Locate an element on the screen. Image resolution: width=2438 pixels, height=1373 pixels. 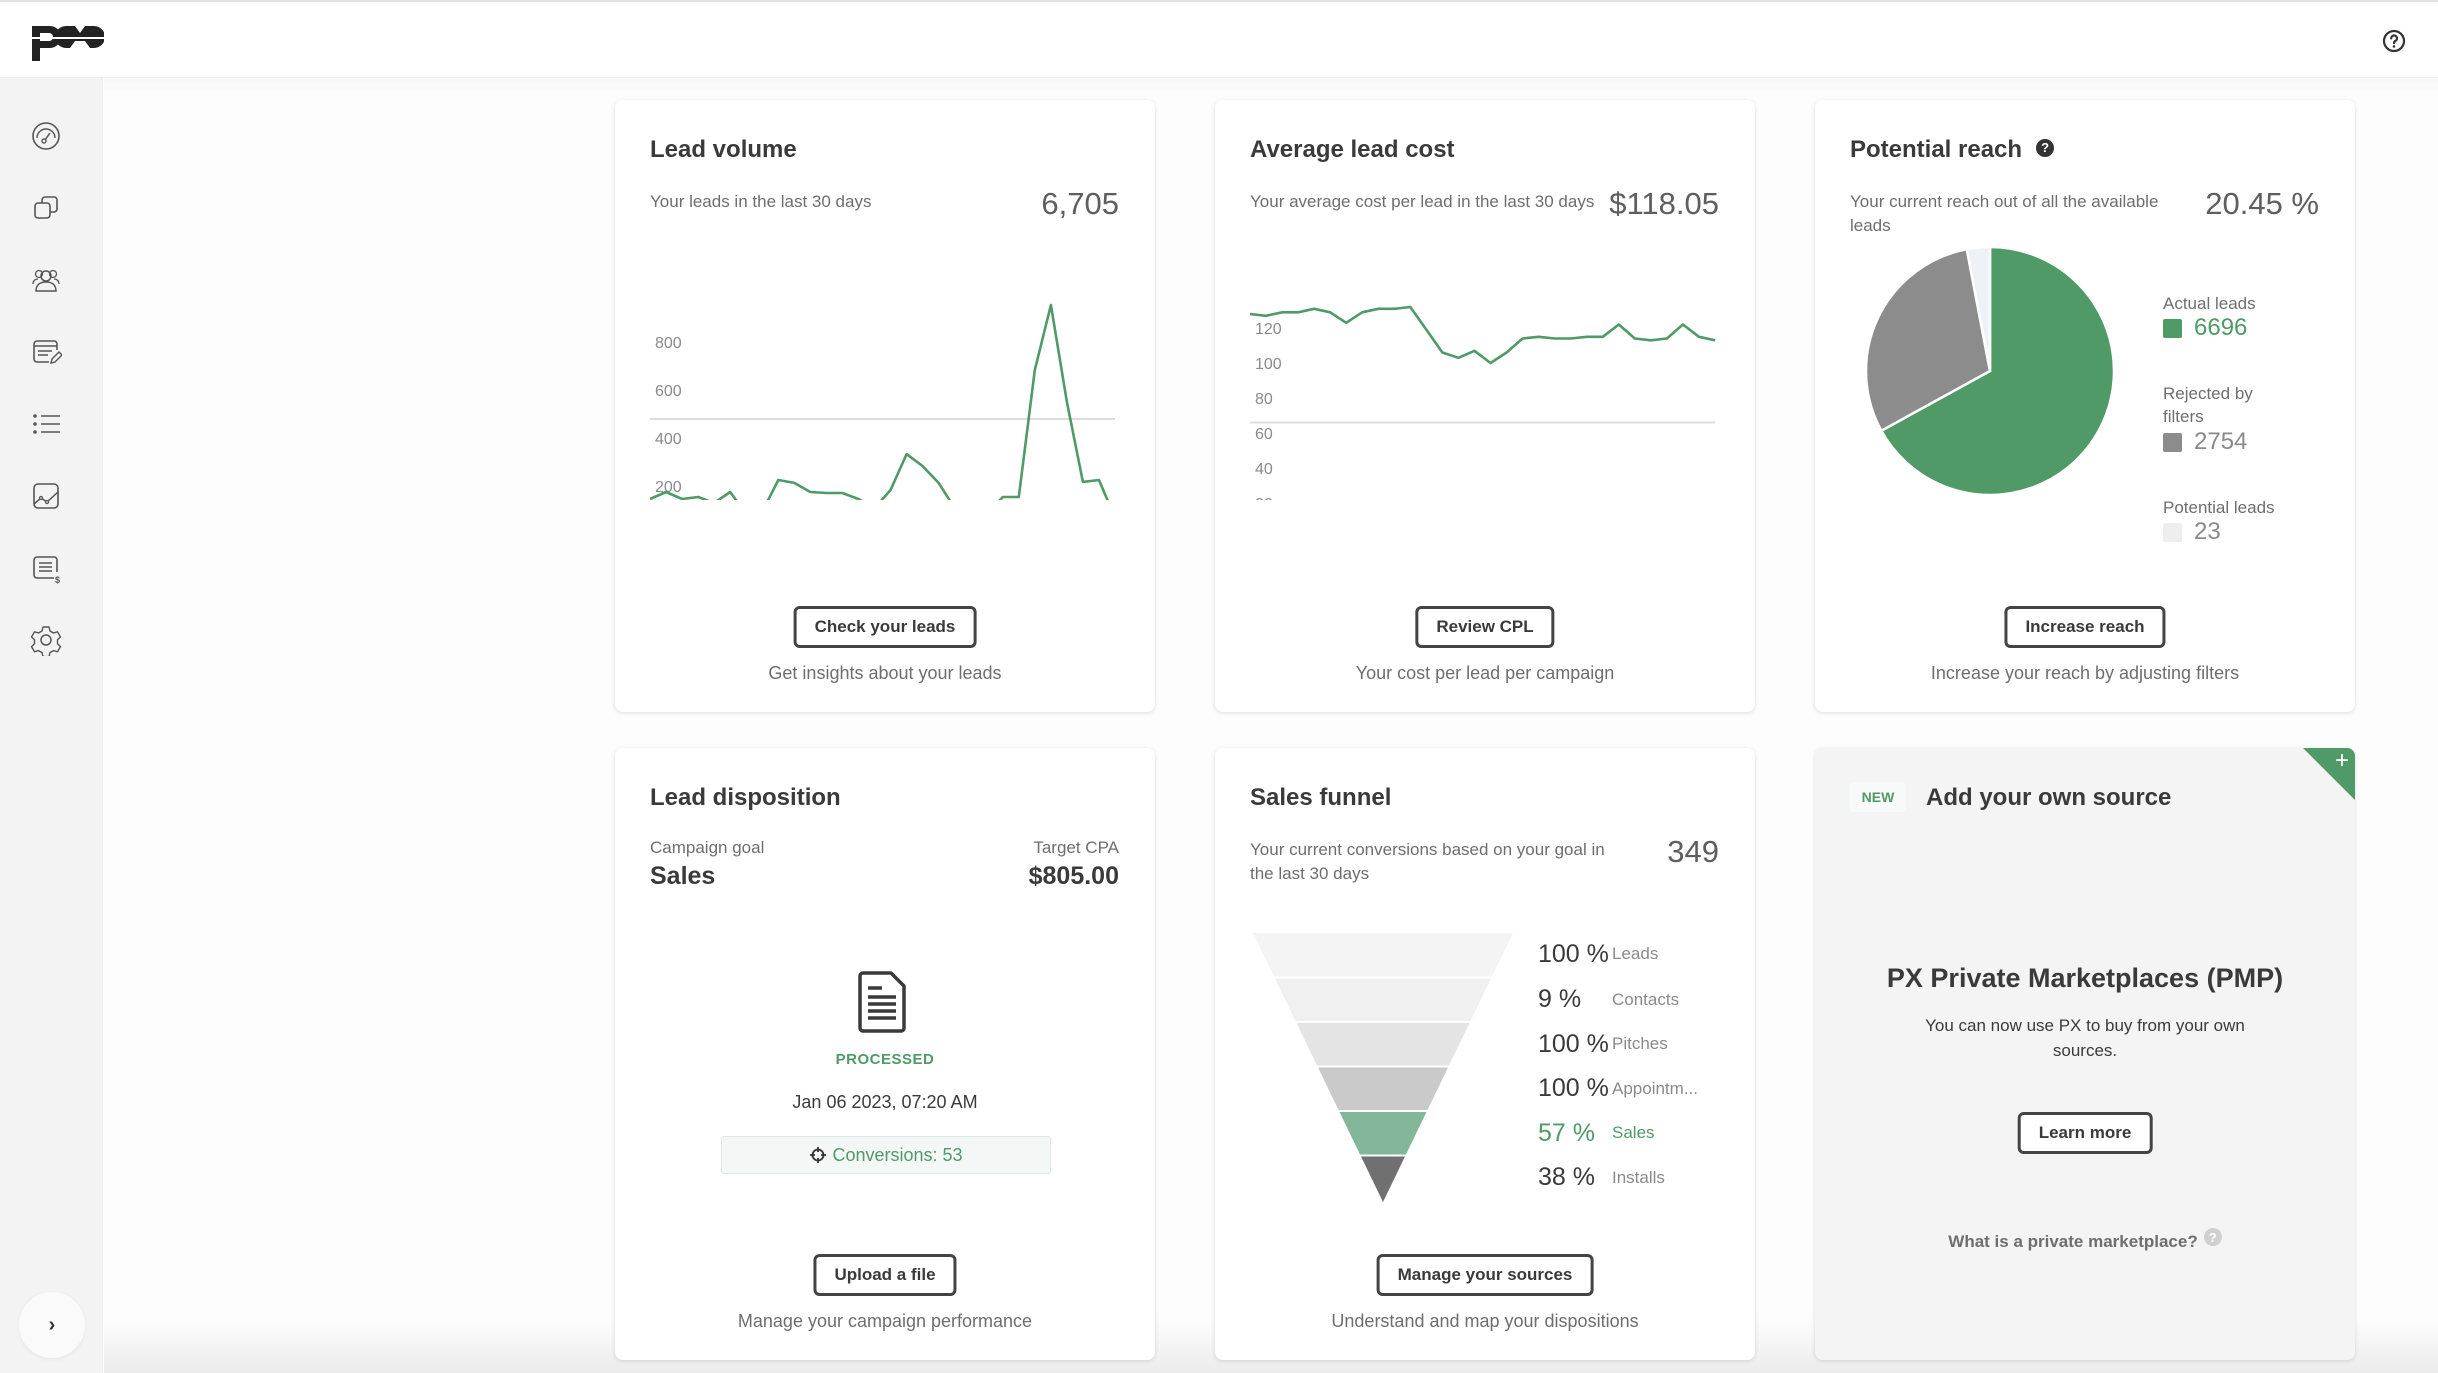
legend-label: Actual leads is located at coordinates (2209, 303).